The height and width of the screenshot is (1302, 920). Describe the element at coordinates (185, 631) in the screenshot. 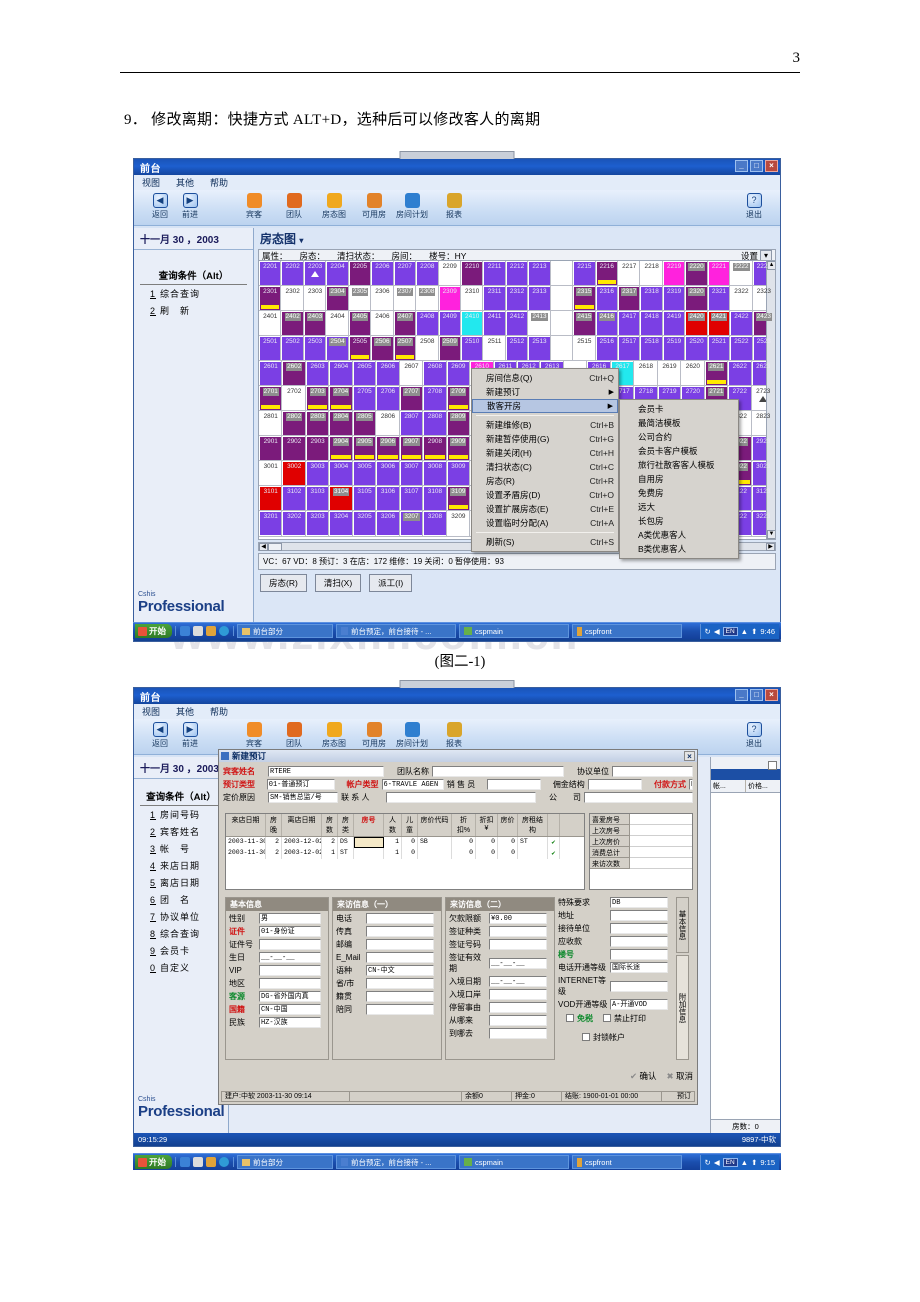

I see `ie-icon` at that location.